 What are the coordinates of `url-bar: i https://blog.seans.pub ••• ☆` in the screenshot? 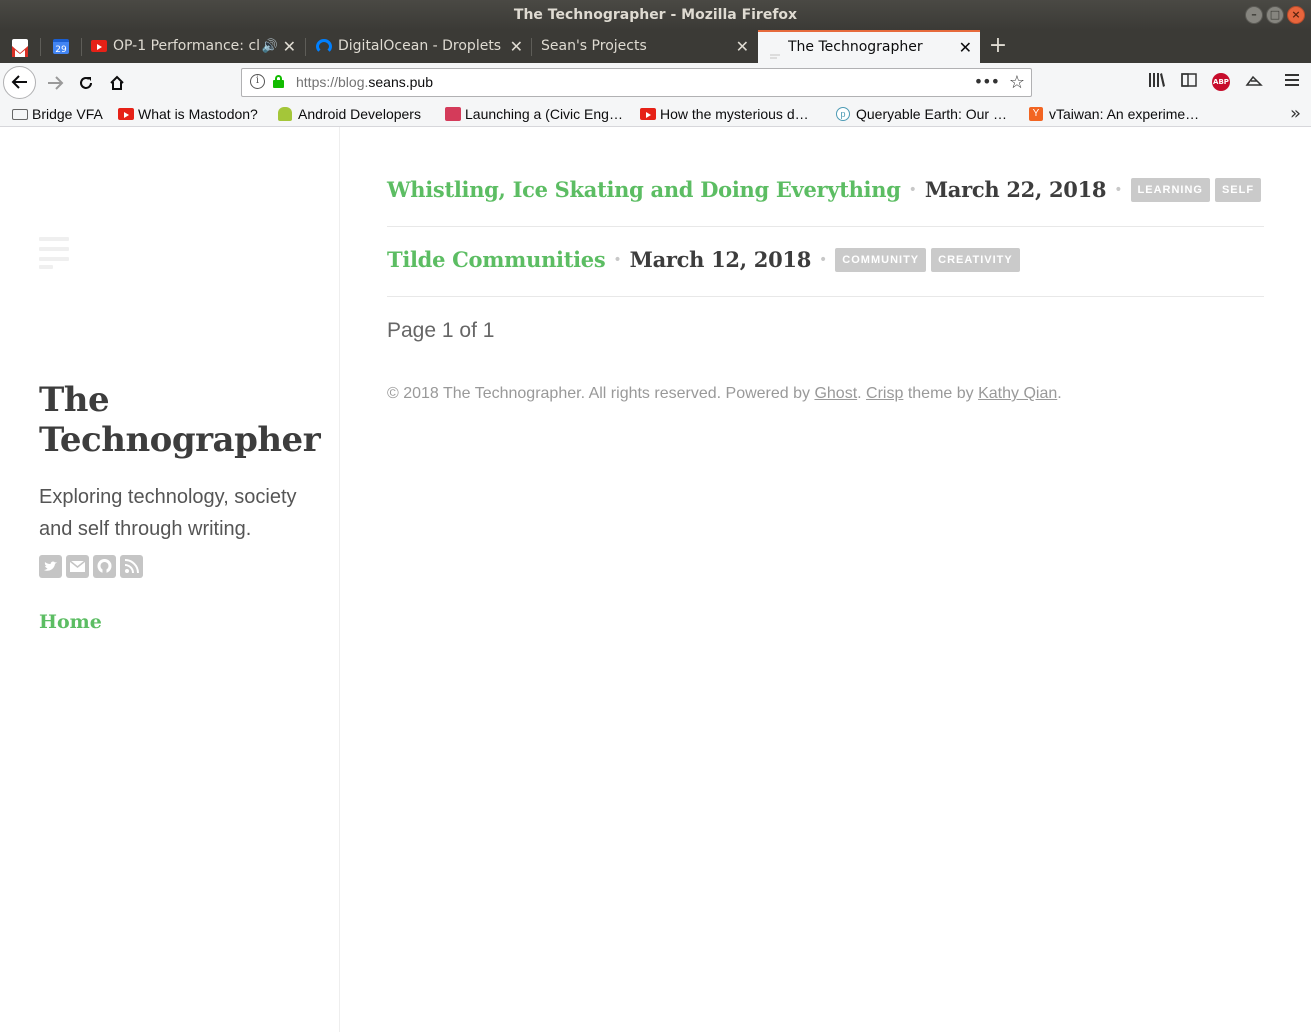 It's located at (636, 82).